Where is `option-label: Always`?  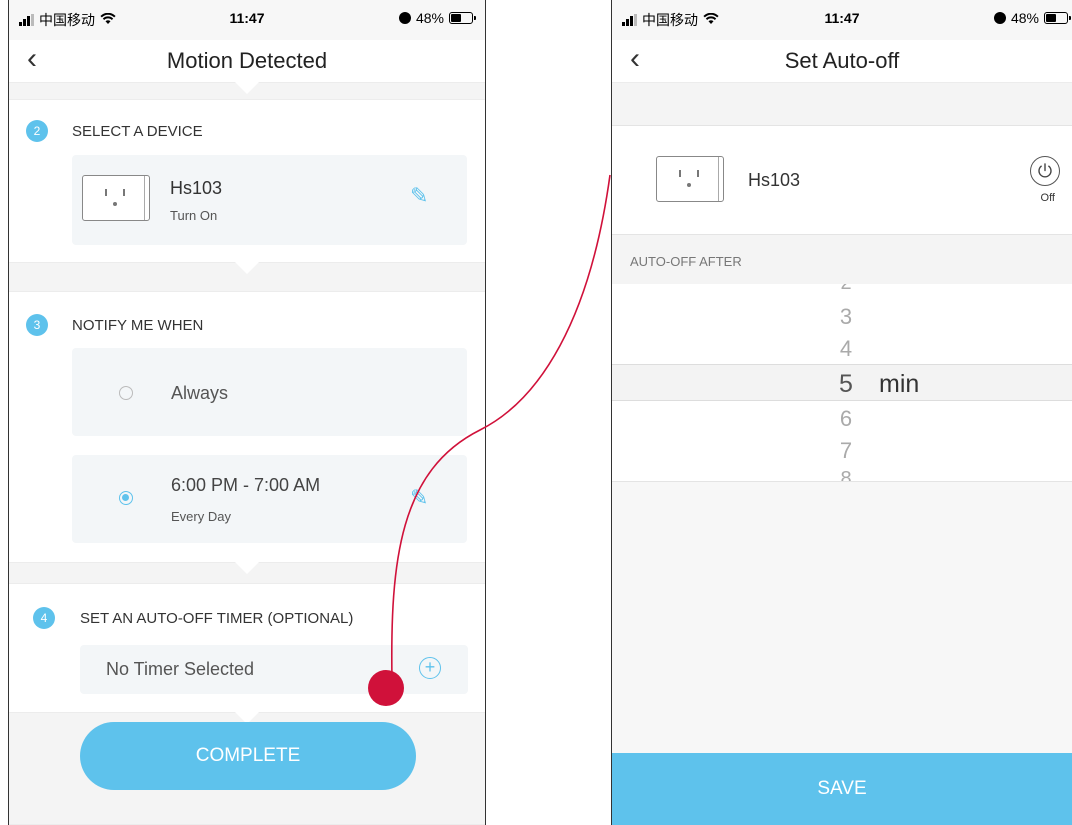 option-label: Always is located at coordinates (200, 393).